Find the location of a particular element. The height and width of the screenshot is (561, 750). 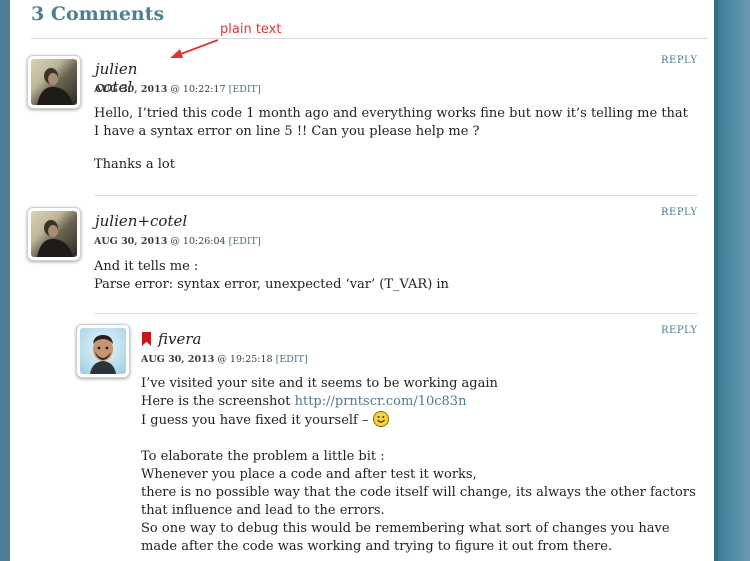

heading-divider is located at coordinates (369, 38).